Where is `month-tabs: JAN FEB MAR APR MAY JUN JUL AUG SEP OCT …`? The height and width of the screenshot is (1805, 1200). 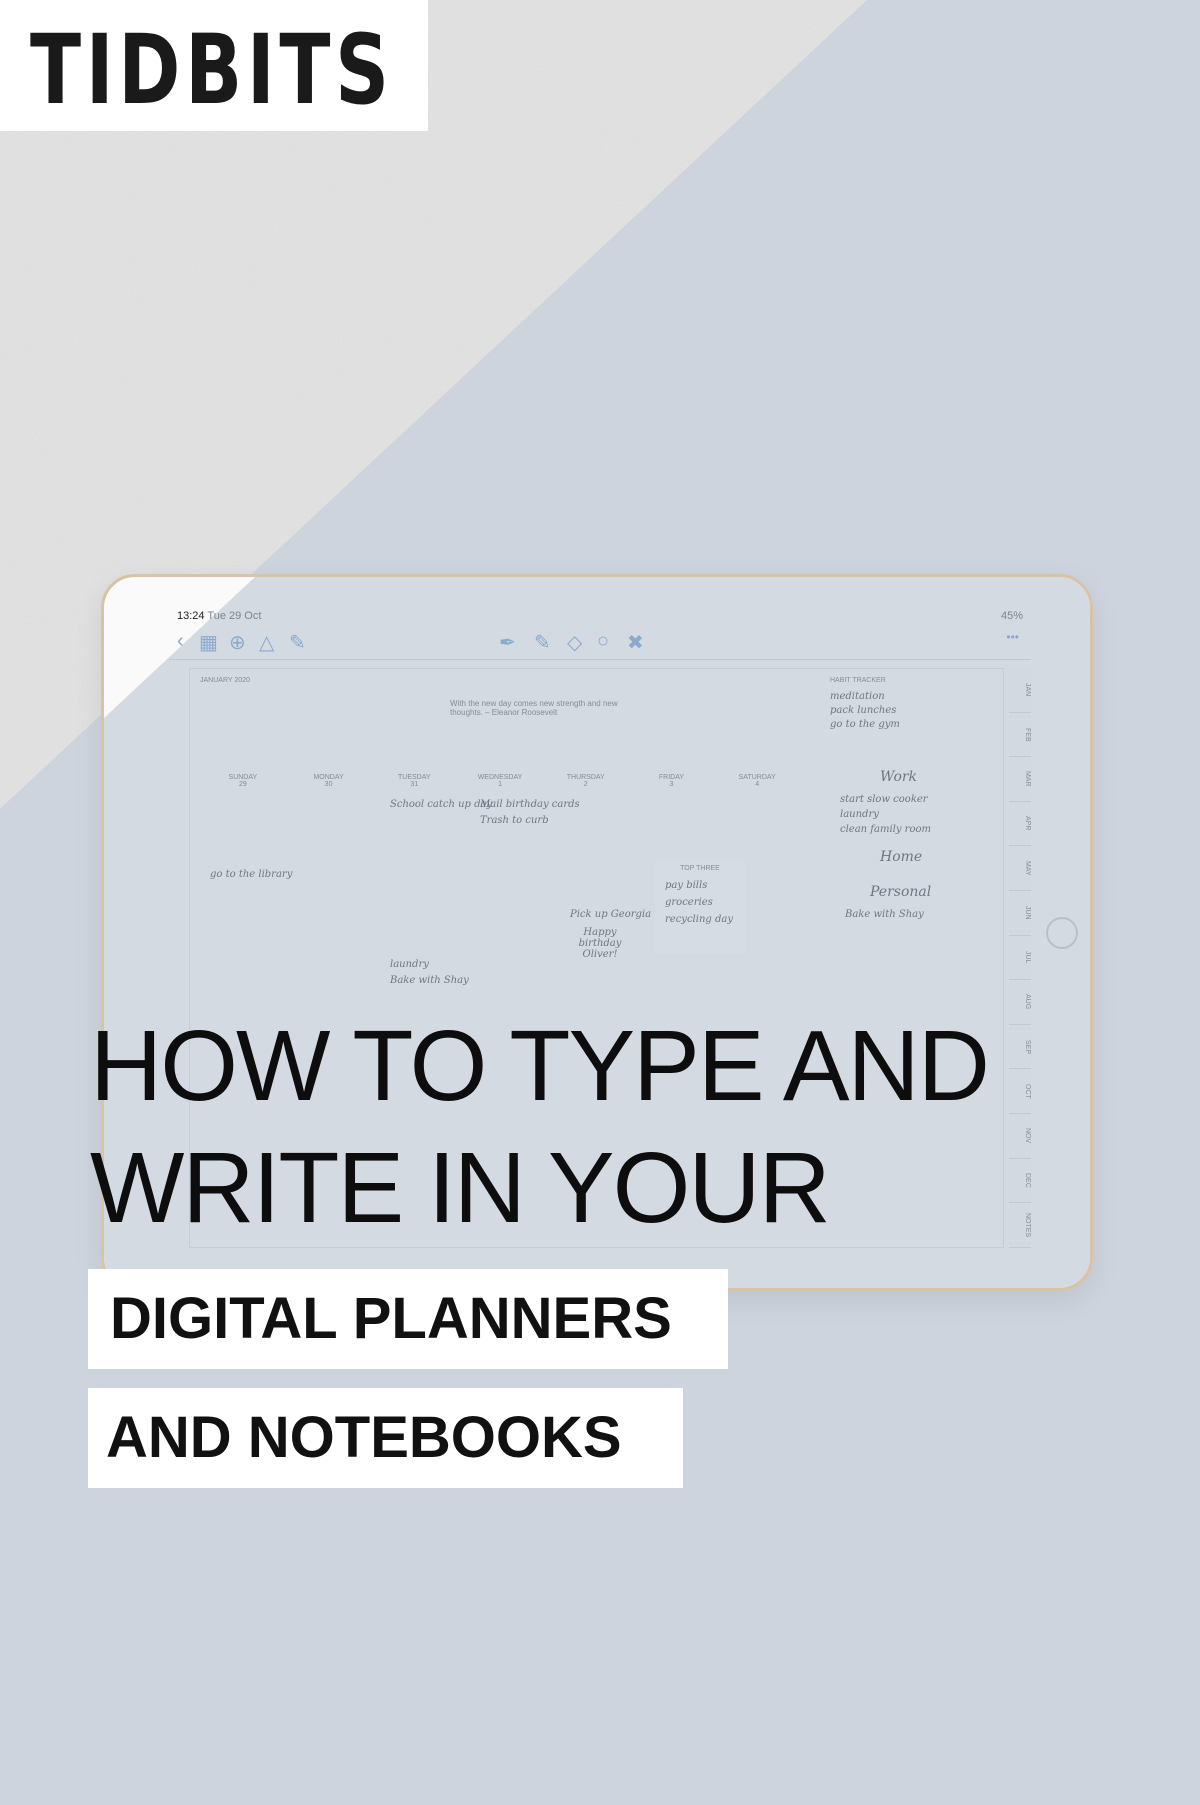 month-tabs: JAN FEB MAR APR MAY JUN JUL AUG SEP OCT … is located at coordinates (1020, 958).